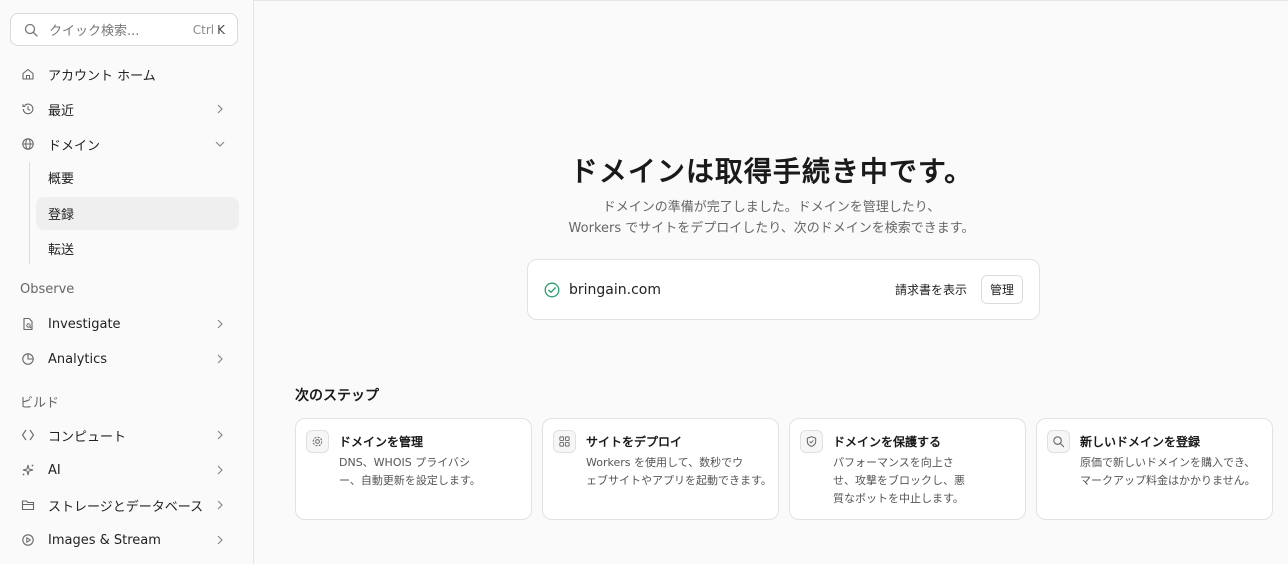  What do you see at coordinates (54, 470) in the screenshot?
I see `sidebar-item-label: AI` at bounding box center [54, 470].